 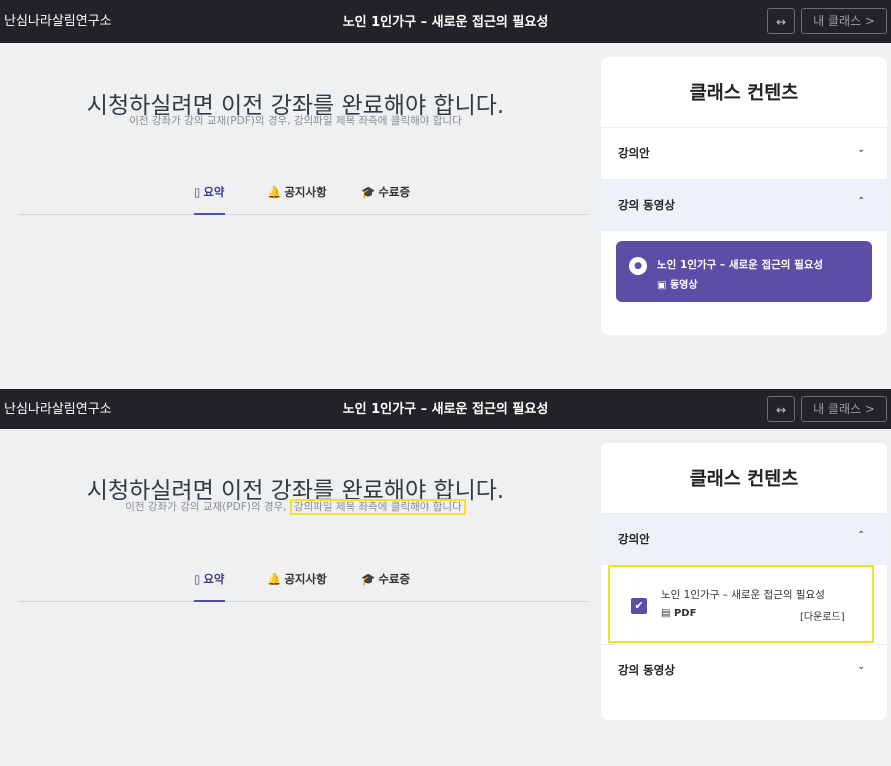 I want to click on section-lecture-notes: 강의안 ⌃, so click(x=744, y=539).